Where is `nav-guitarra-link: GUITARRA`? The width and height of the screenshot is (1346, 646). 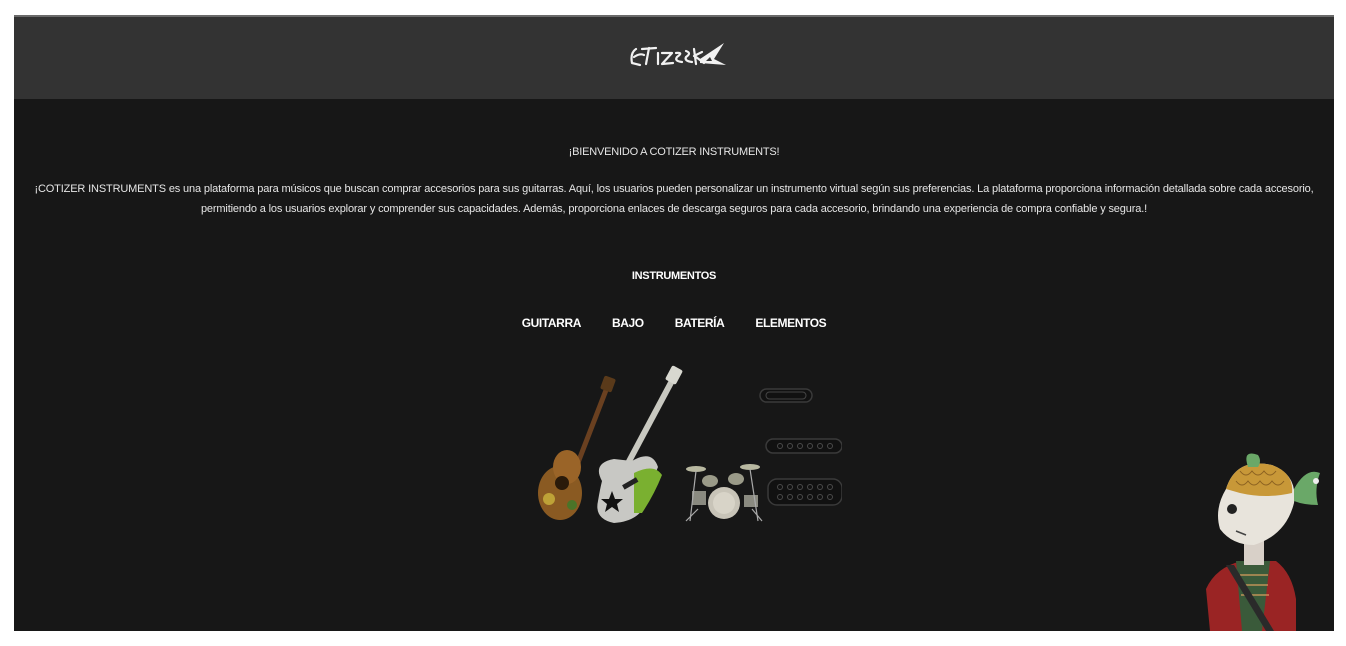 nav-guitarra-link: GUITARRA is located at coordinates (552, 323).